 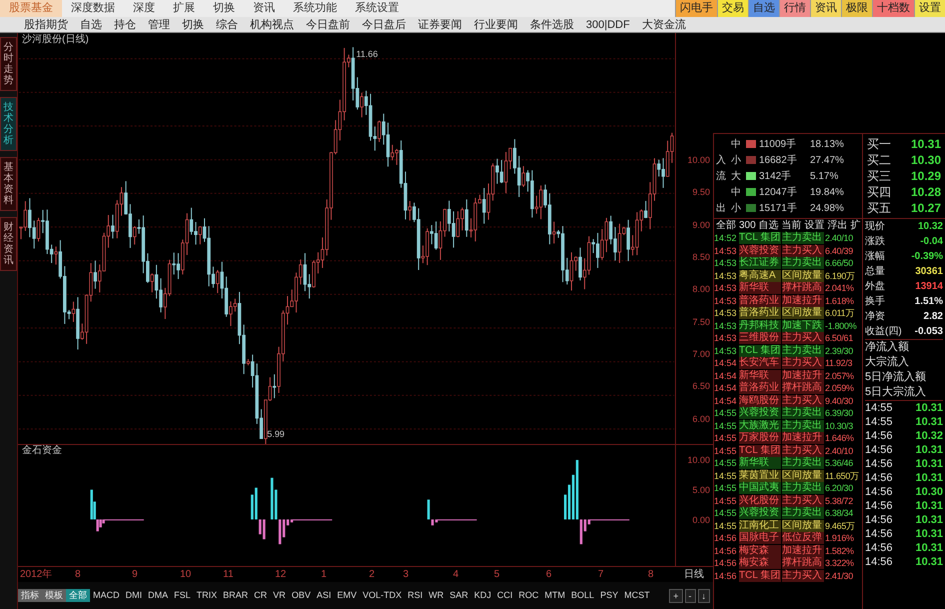 I want to click on quick-button: 极限, so click(x=856, y=8).